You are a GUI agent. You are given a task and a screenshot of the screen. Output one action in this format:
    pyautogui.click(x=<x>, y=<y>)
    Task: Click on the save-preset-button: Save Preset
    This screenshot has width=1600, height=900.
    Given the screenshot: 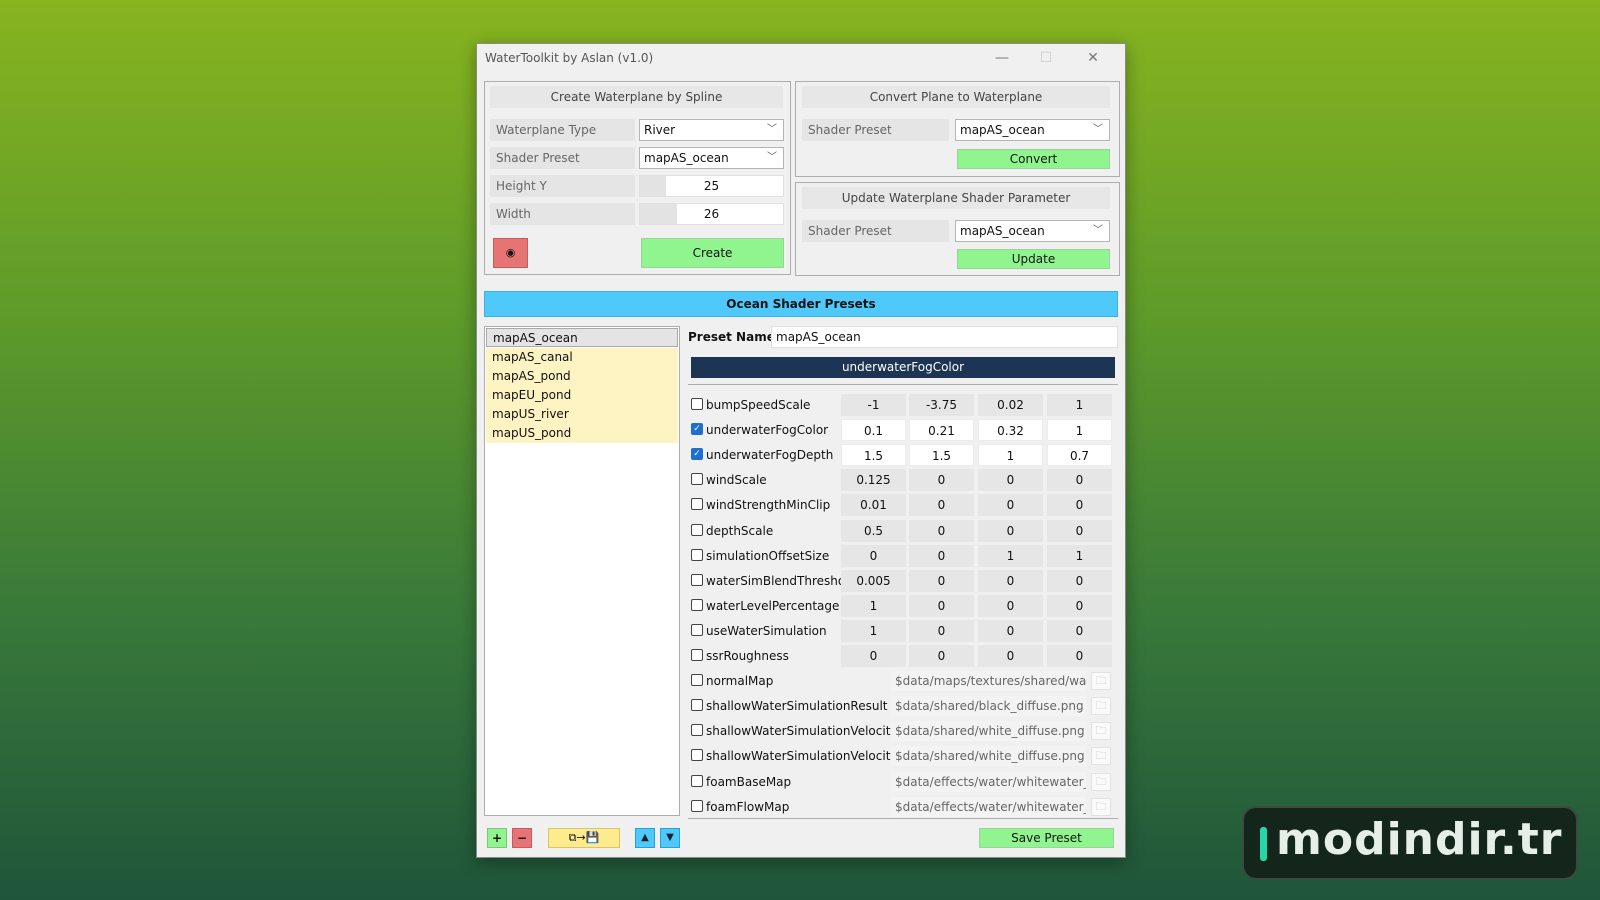 What is the action you would take?
    pyautogui.click(x=1046, y=838)
    